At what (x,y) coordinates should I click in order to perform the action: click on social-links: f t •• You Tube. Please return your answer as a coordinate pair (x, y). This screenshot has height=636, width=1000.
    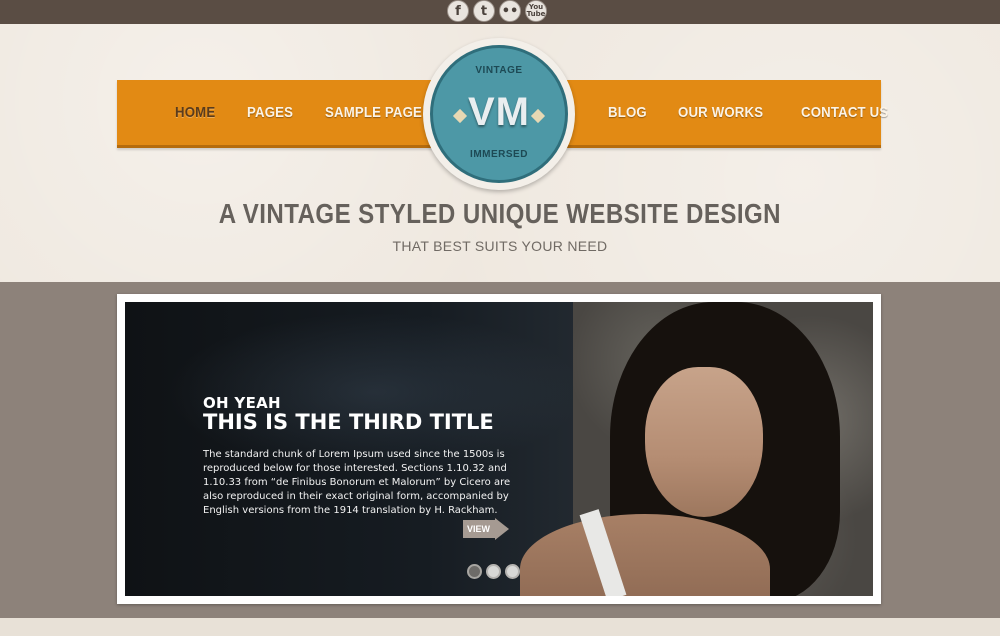
    Looking at the image, I should click on (497, 11).